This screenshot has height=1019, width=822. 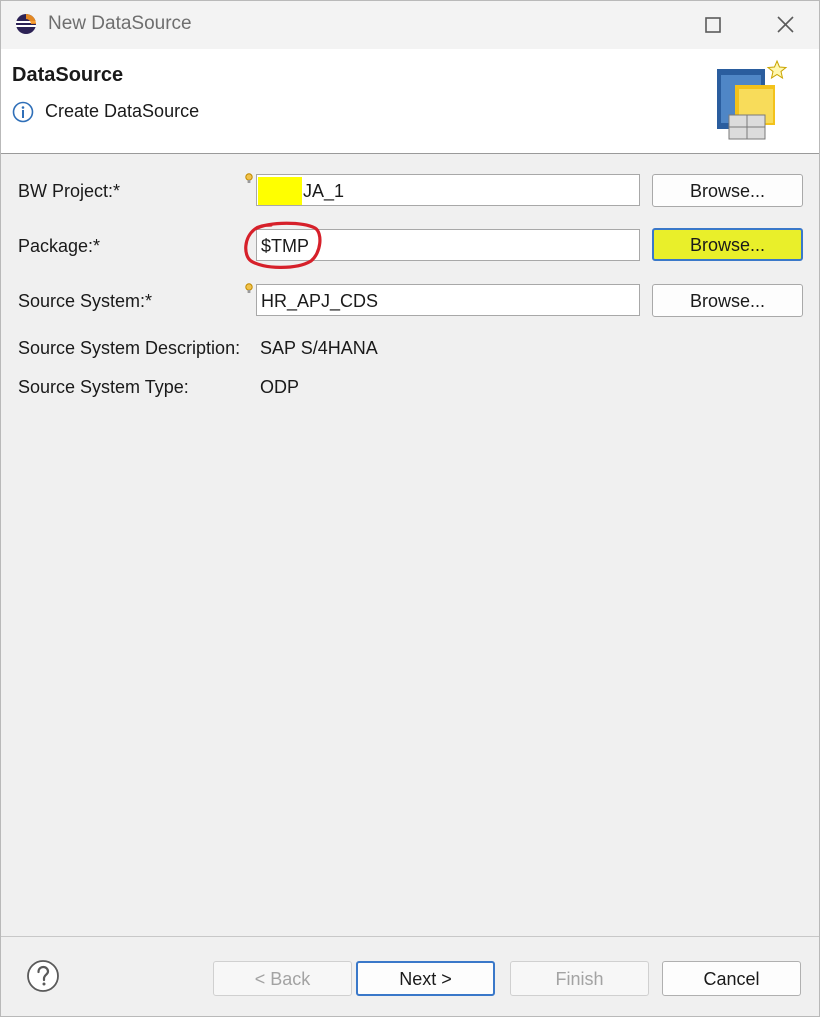 What do you see at coordinates (43, 976) in the screenshot?
I see `help-icon` at bounding box center [43, 976].